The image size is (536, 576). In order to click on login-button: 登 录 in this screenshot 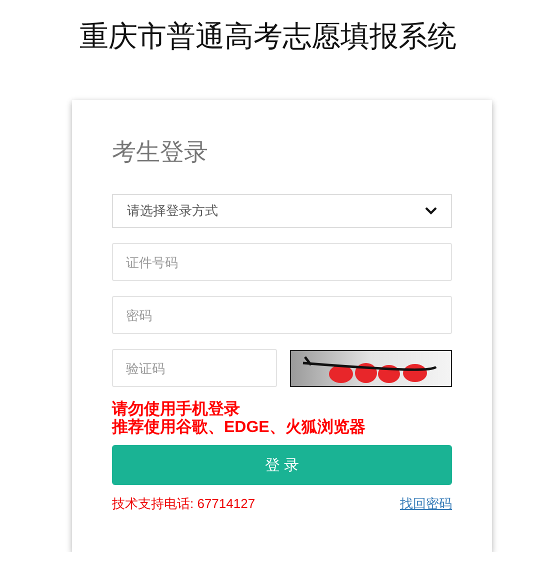, I will do `click(282, 465)`.